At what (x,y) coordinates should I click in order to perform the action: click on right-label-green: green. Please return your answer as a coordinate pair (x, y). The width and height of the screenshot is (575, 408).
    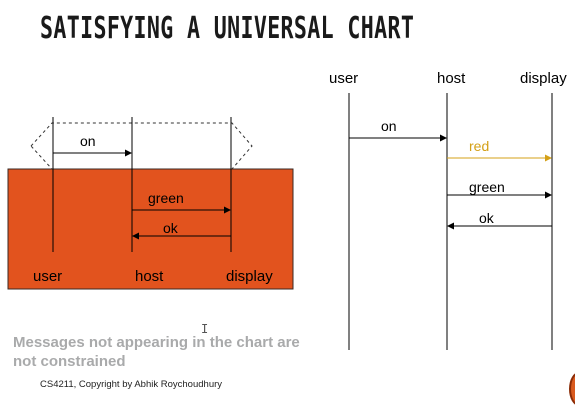
    Looking at the image, I should click on (487, 187).